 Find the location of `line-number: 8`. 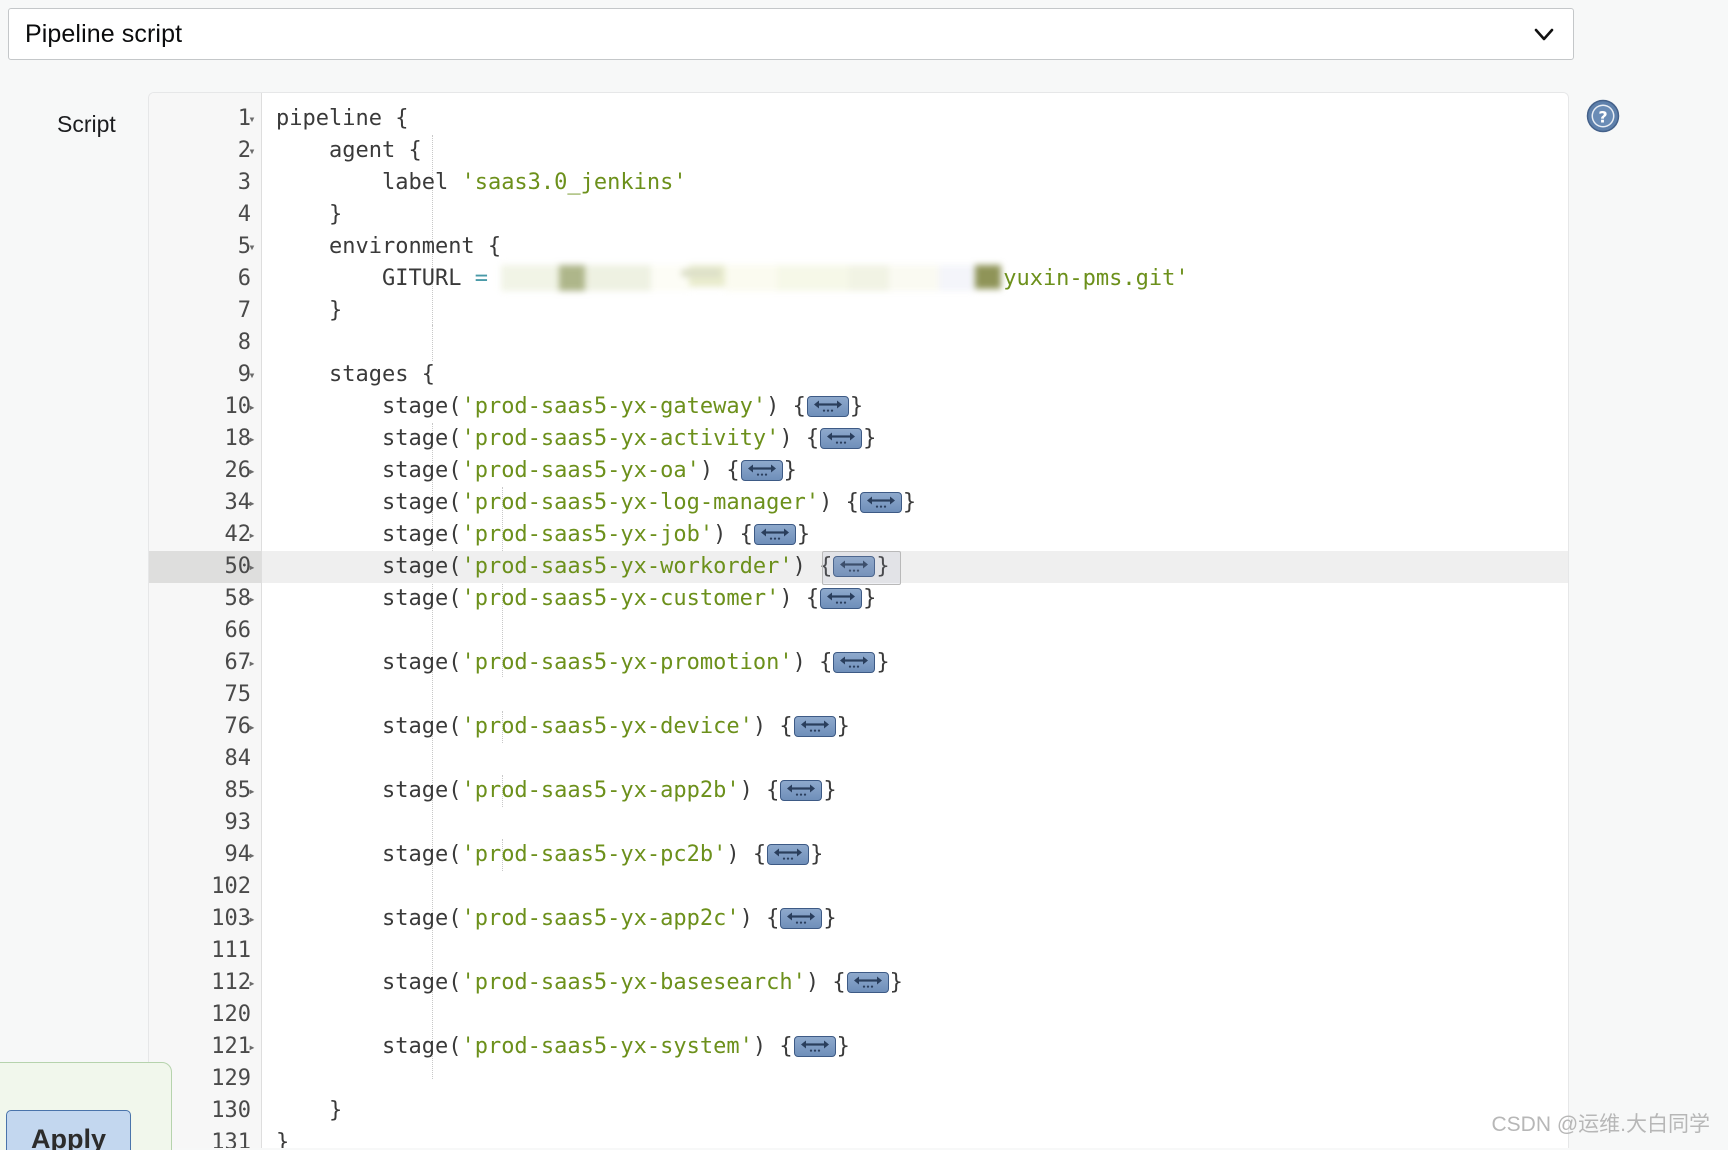

line-number: 8 is located at coordinates (205, 343).